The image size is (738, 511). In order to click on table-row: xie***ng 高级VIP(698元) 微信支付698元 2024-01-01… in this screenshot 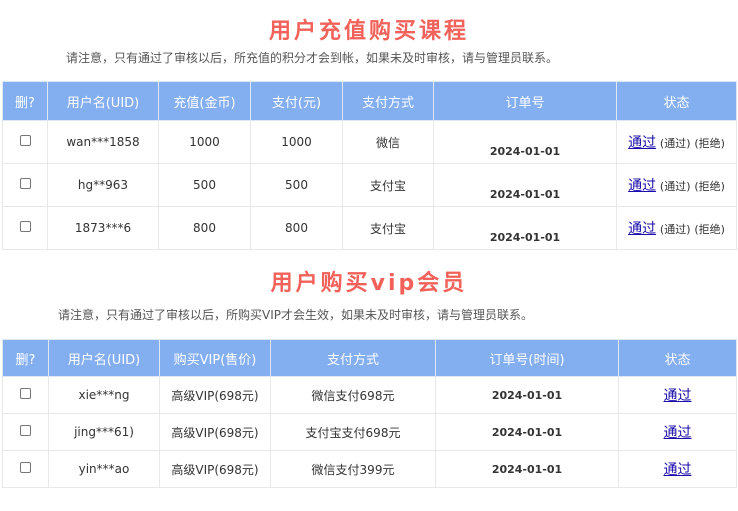, I will do `click(369, 395)`.